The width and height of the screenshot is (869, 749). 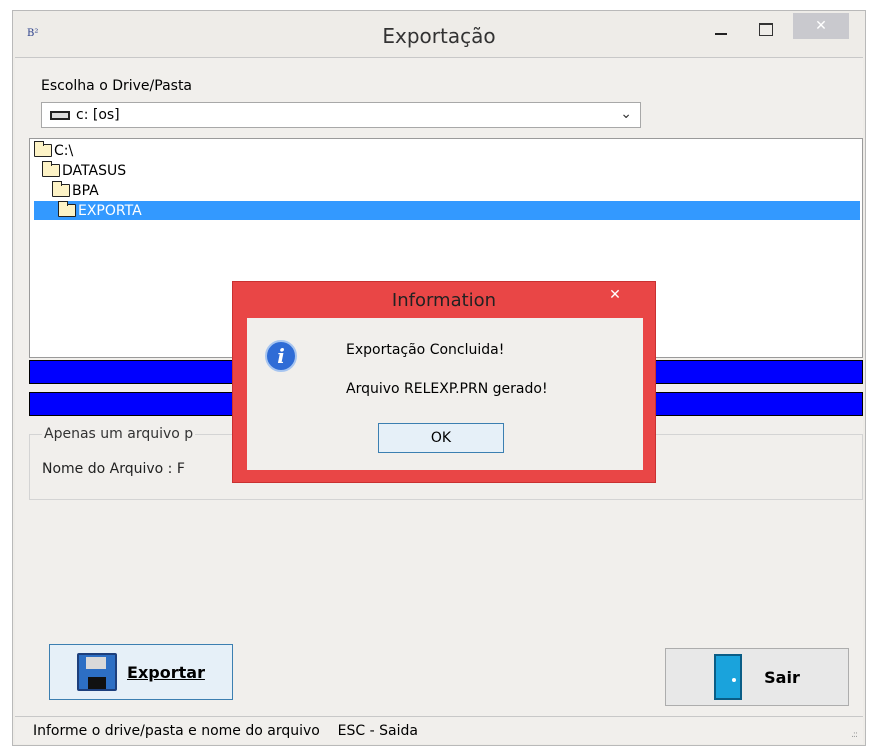 I want to click on tree-item-datasus: DATASUS, so click(x=84, y=170).